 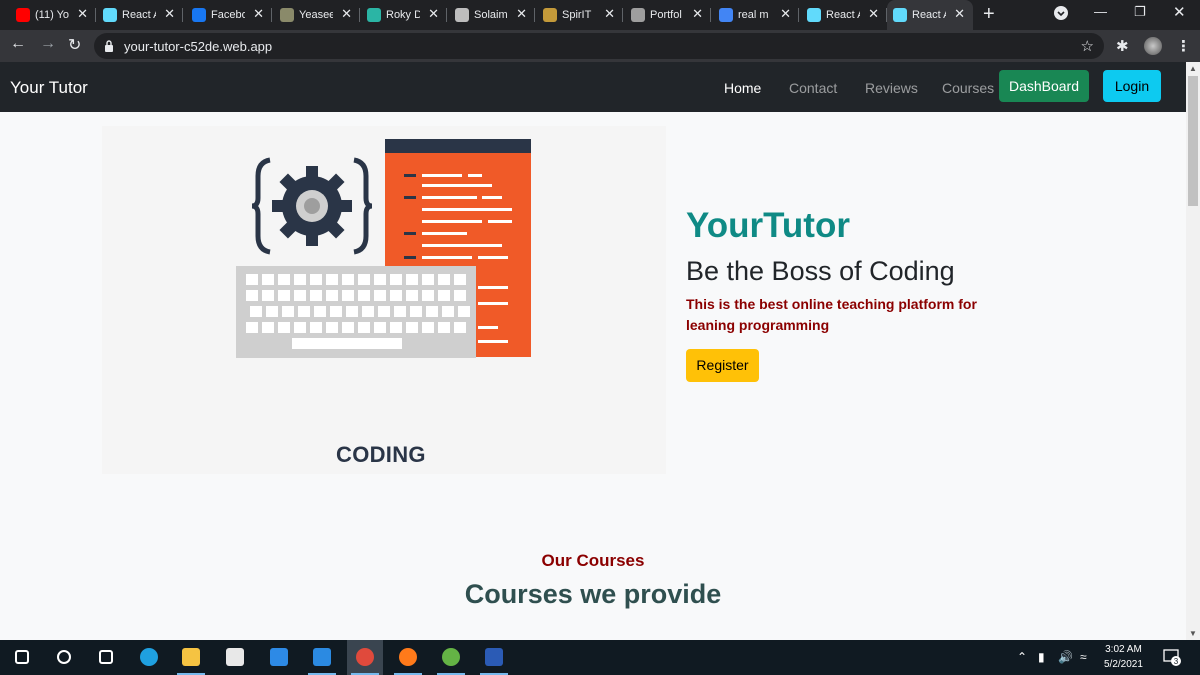 What do you see at coordinates (1193, 633) in the screenshot?
I see `scroll-down-icon: ▼` at bounding box center [1193, 633].